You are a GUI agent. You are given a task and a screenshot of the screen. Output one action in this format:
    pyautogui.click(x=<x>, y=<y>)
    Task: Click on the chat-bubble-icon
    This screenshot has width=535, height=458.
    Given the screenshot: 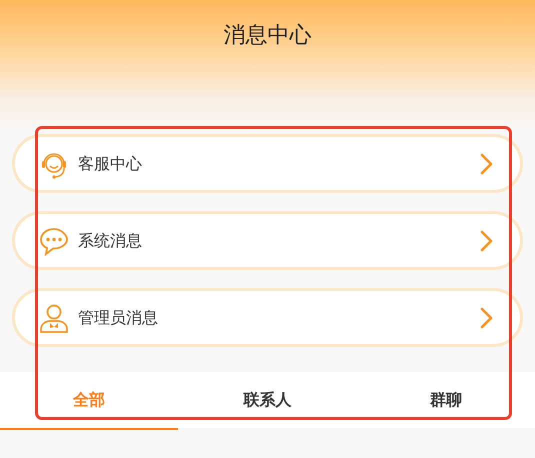 What is the action you would take?
    pyautogui.click(x=54, y=241)
    